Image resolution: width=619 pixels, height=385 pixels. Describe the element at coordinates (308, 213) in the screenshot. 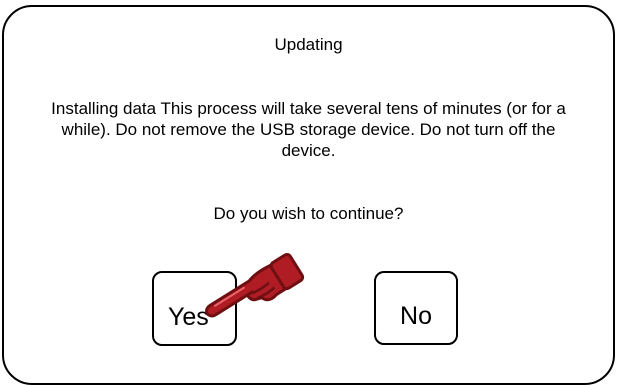

I see `dialog-question: Do you wish to continue?` at that location.